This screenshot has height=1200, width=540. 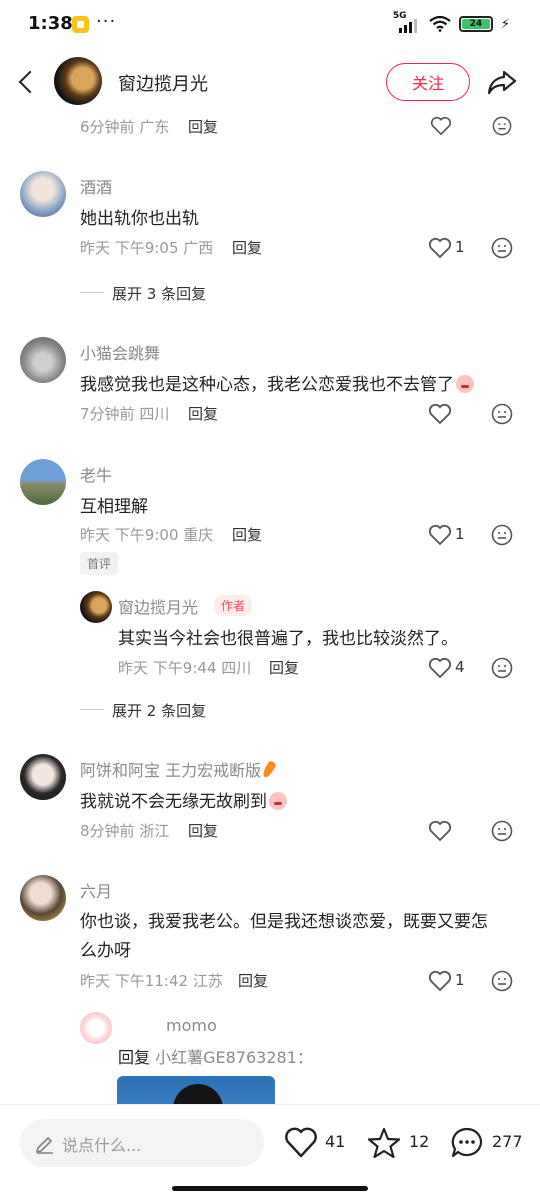 What do you see at coordinates (44, 1145) in the screenshot?
I see `pencil-icon` at bounding box center [44, 1145].